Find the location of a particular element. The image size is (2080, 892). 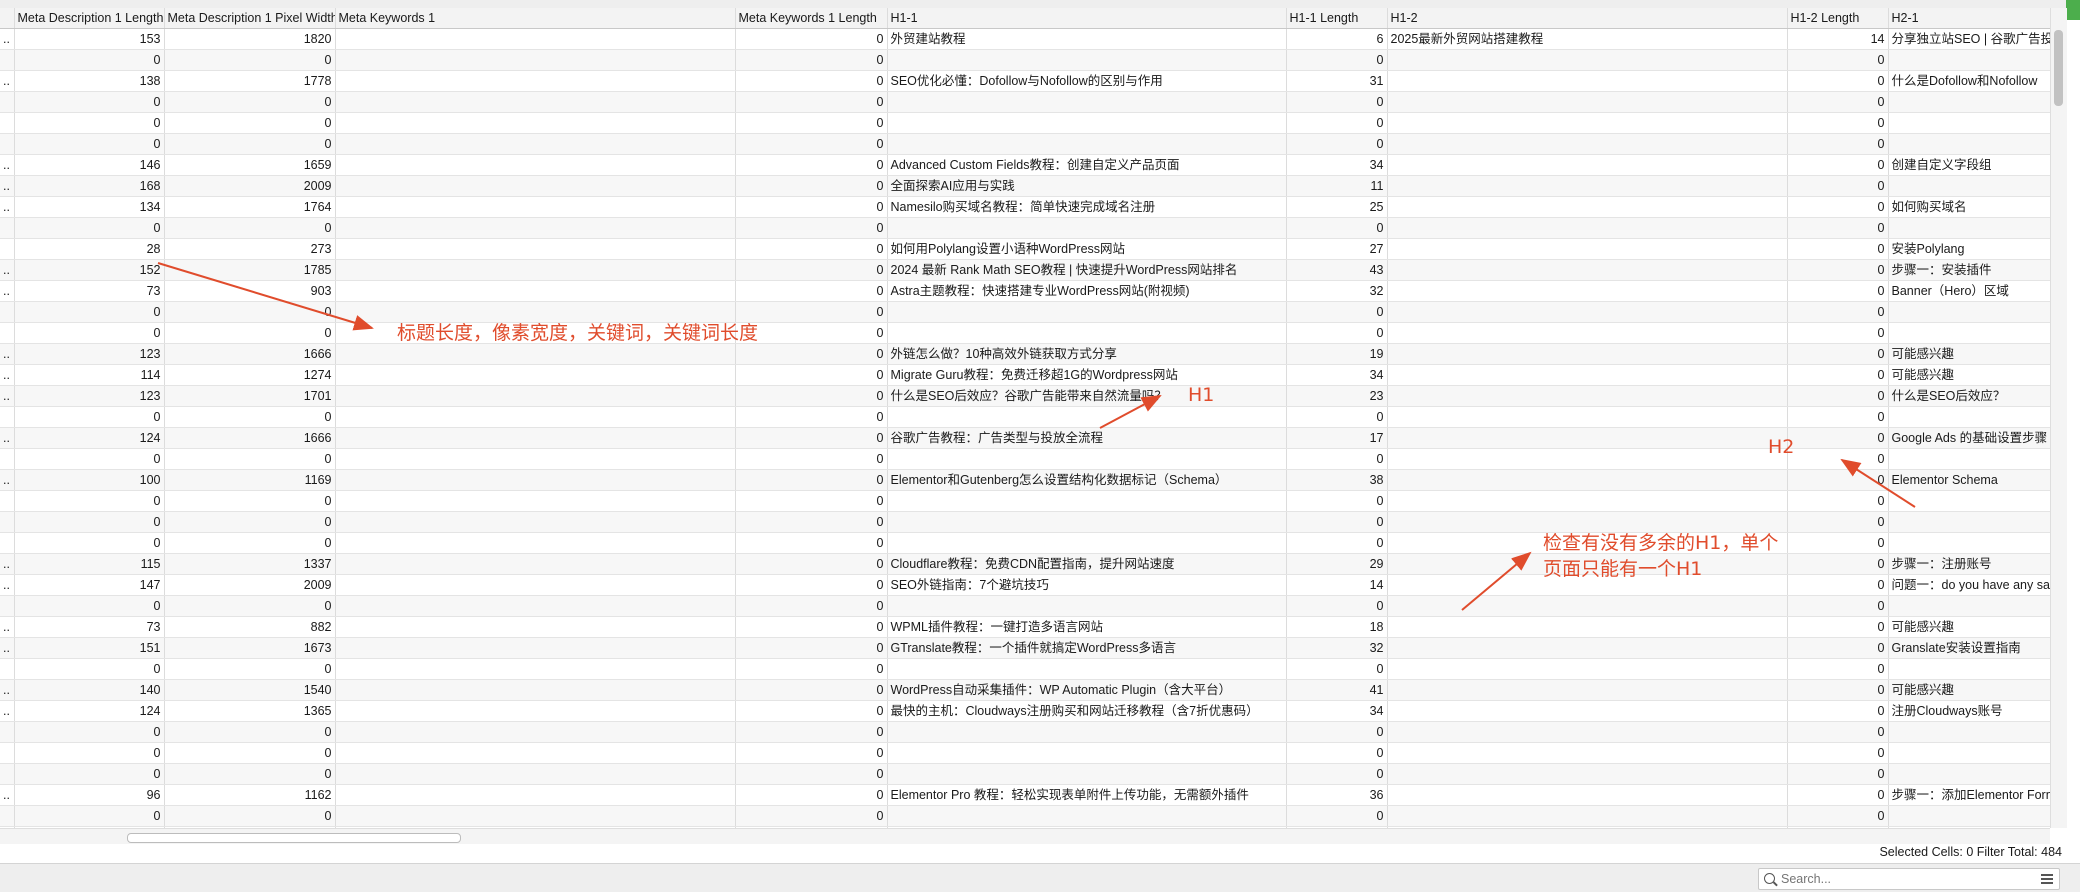

cell-h1-1: WPML插件教程：一键打造多语言网站 is located at coordinates (1087, 627).